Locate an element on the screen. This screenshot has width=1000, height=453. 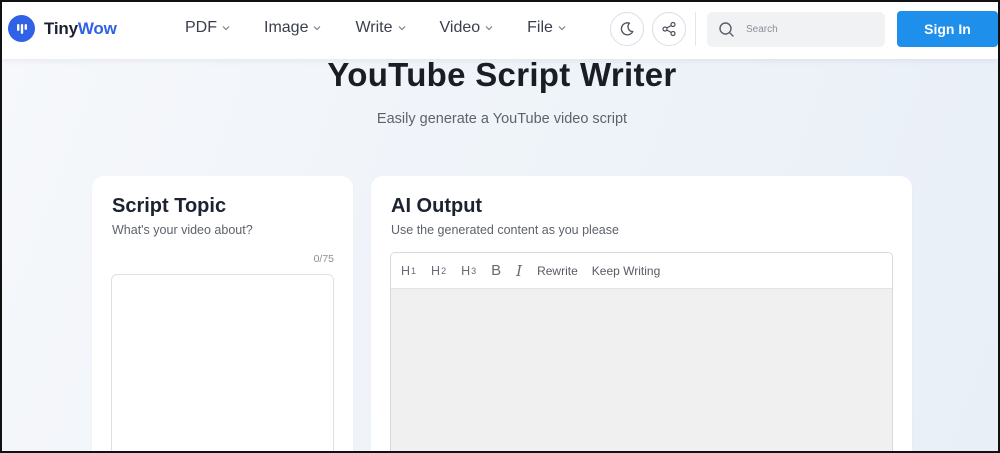
nav-pdf: PDF is located at coordinates (208, 28).